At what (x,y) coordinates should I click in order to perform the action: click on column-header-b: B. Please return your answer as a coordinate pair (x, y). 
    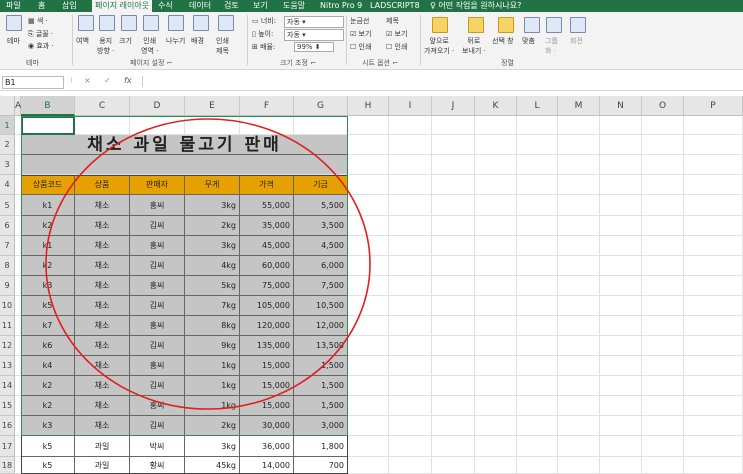
    Looking at the image, I should click on (48, 106).